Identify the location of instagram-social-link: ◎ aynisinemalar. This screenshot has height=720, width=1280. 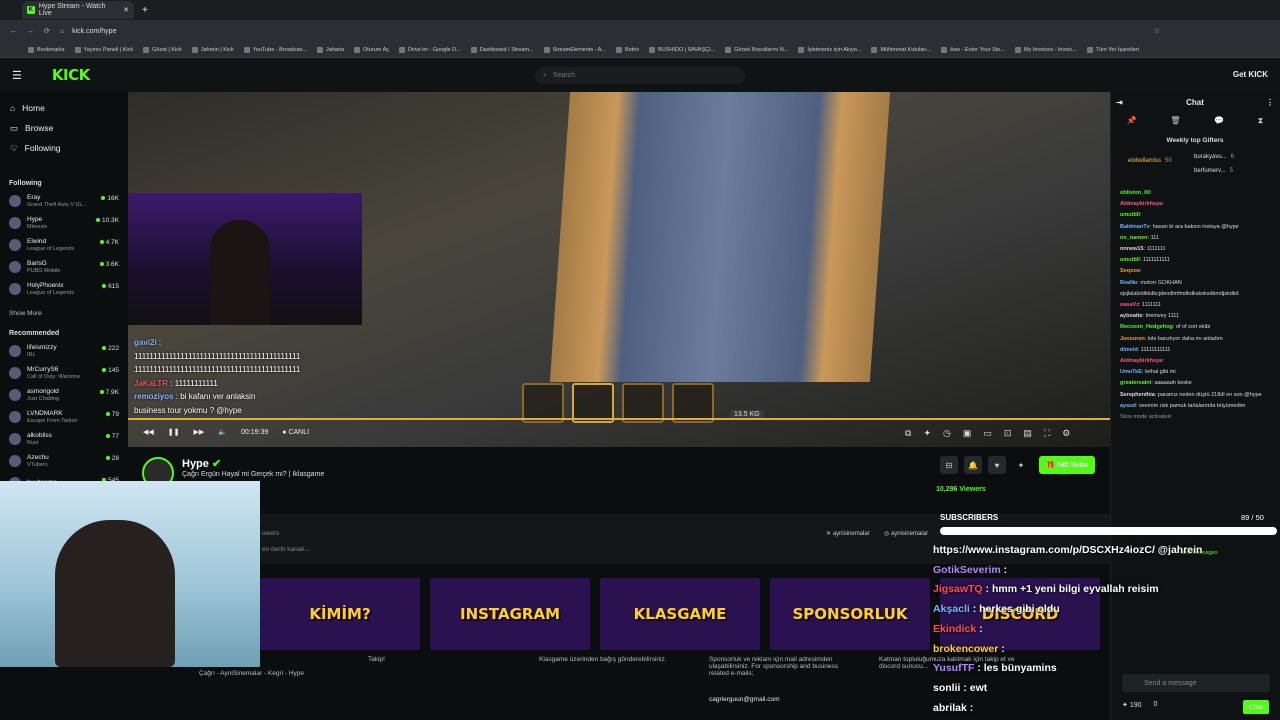
(906, 533).